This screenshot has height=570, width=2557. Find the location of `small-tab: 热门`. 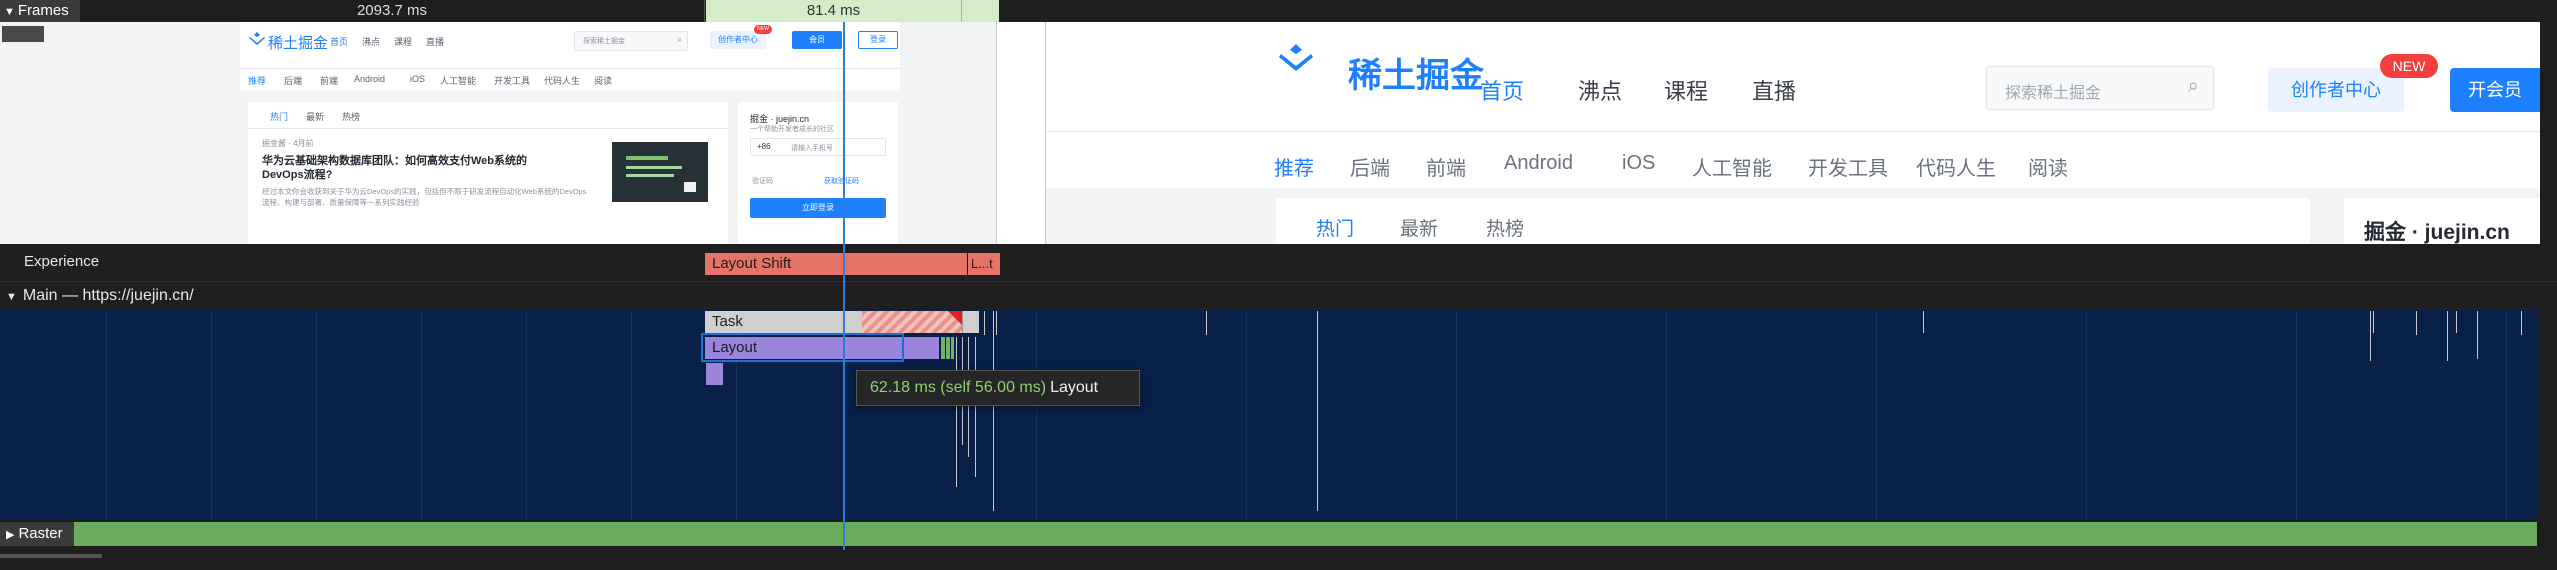

small-tab: 热门 is located at coordinates (279, 116).